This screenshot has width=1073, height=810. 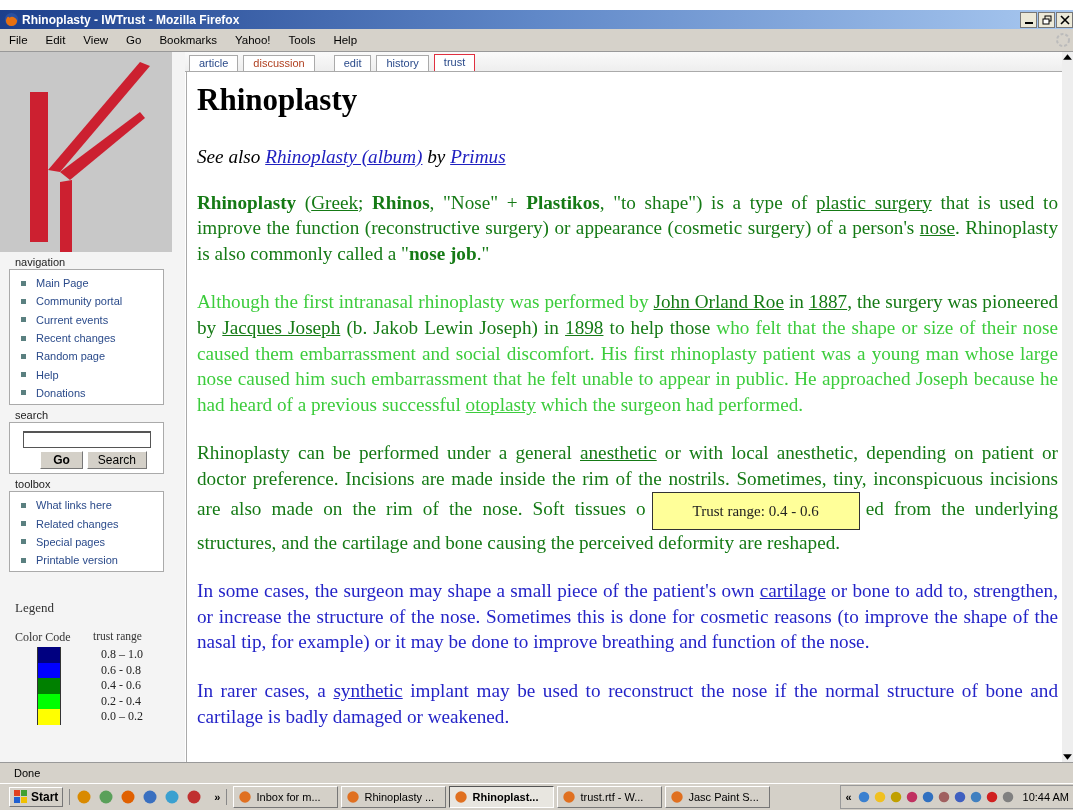 I want to click on more-button: », so click(x=217, y=797).